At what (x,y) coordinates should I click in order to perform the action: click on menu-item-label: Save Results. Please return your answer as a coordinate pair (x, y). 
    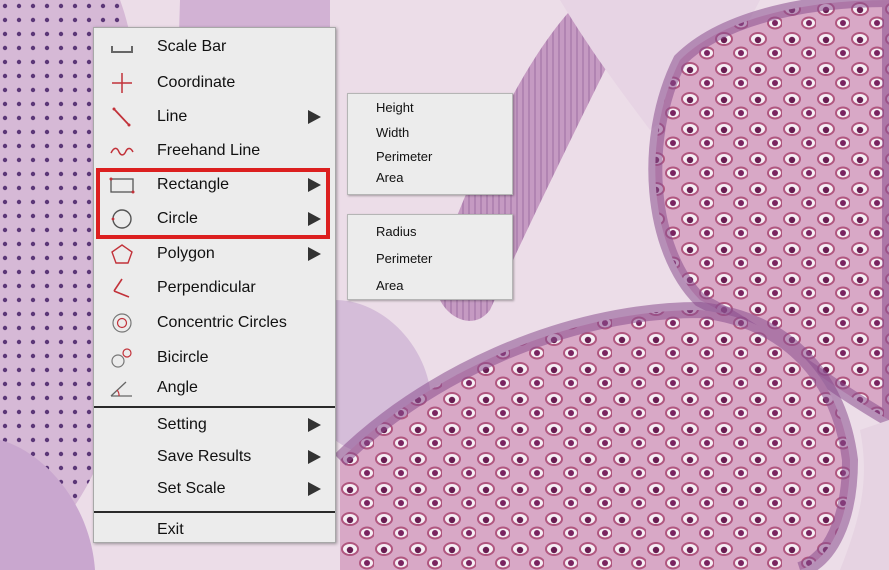
    Looking at the image, I should click on (204, 456).